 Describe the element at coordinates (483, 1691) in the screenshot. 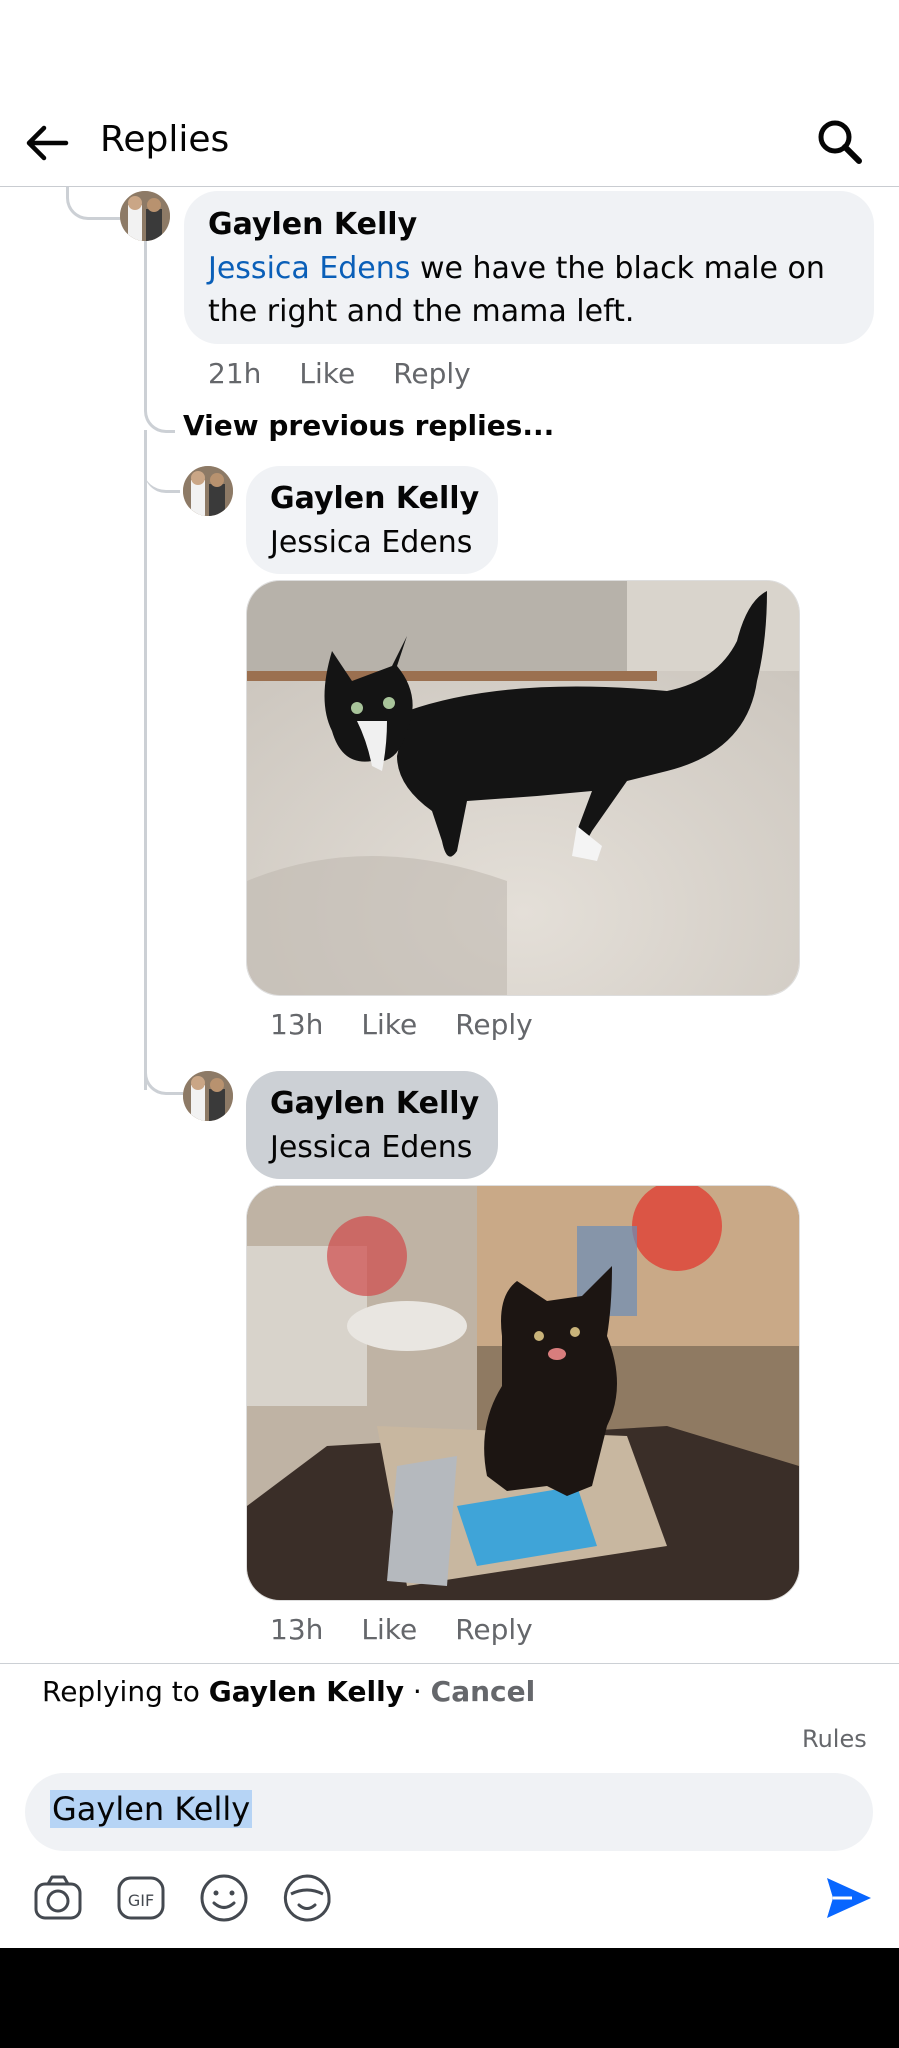

I see `cancel-reply-button: Cancel` at that location.